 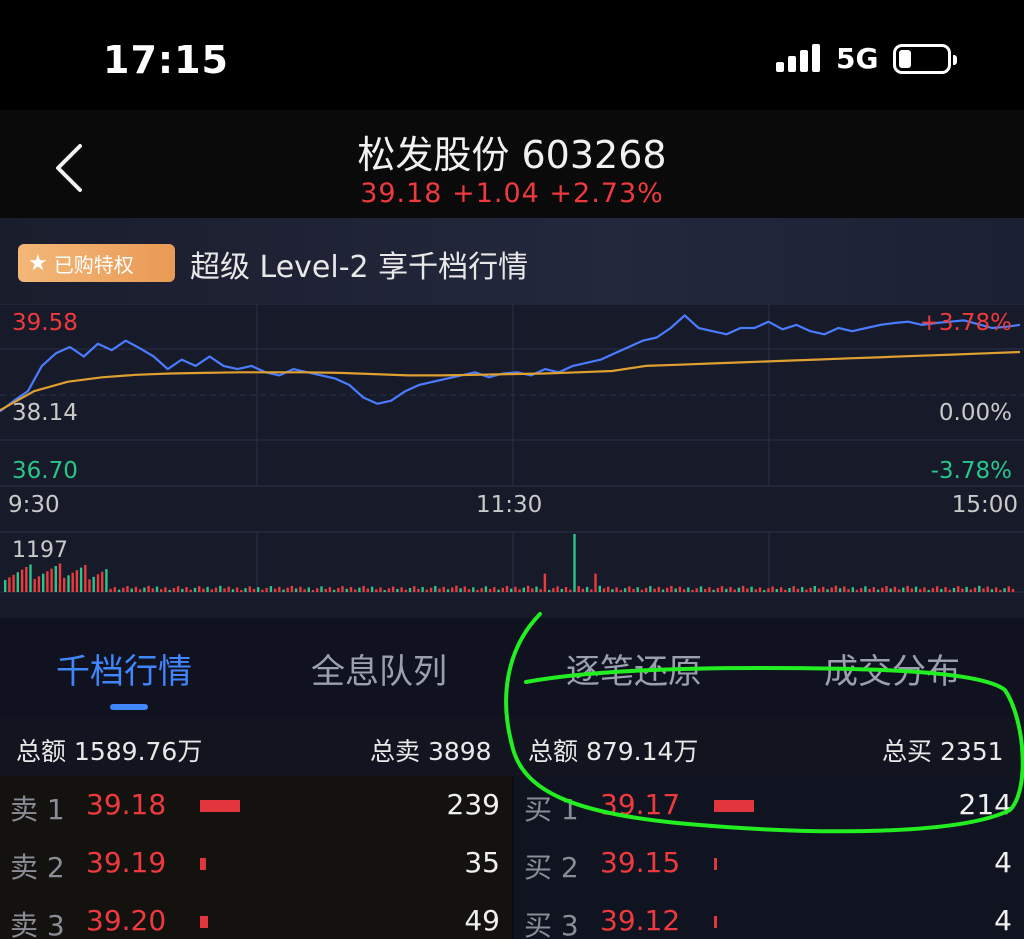 I want to click on tab-zhubi: 逐笔还原, so click(x=634, y=668).